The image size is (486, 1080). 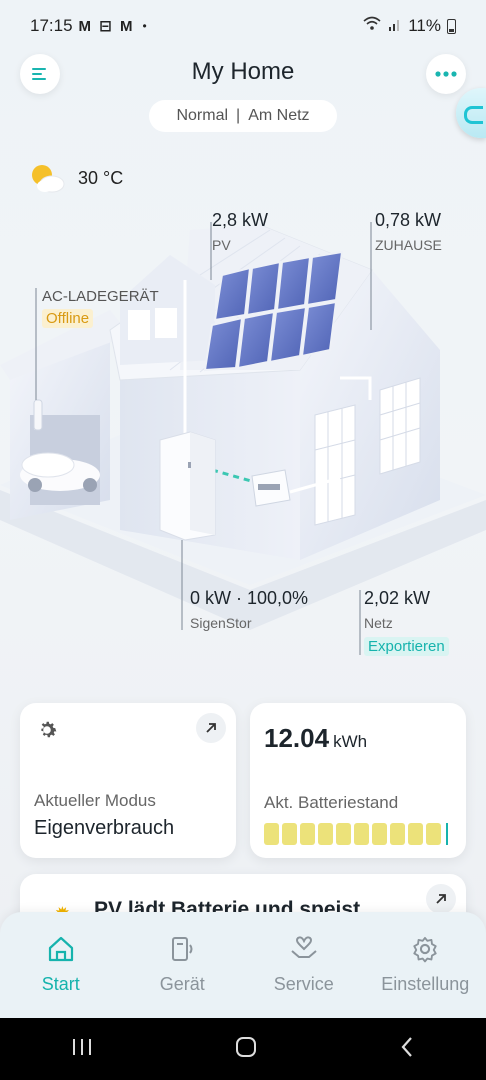 What do you see at coordinates (407, 1049) in the screenshot?
I see `back-icon` at bounding box center [407, 1049].